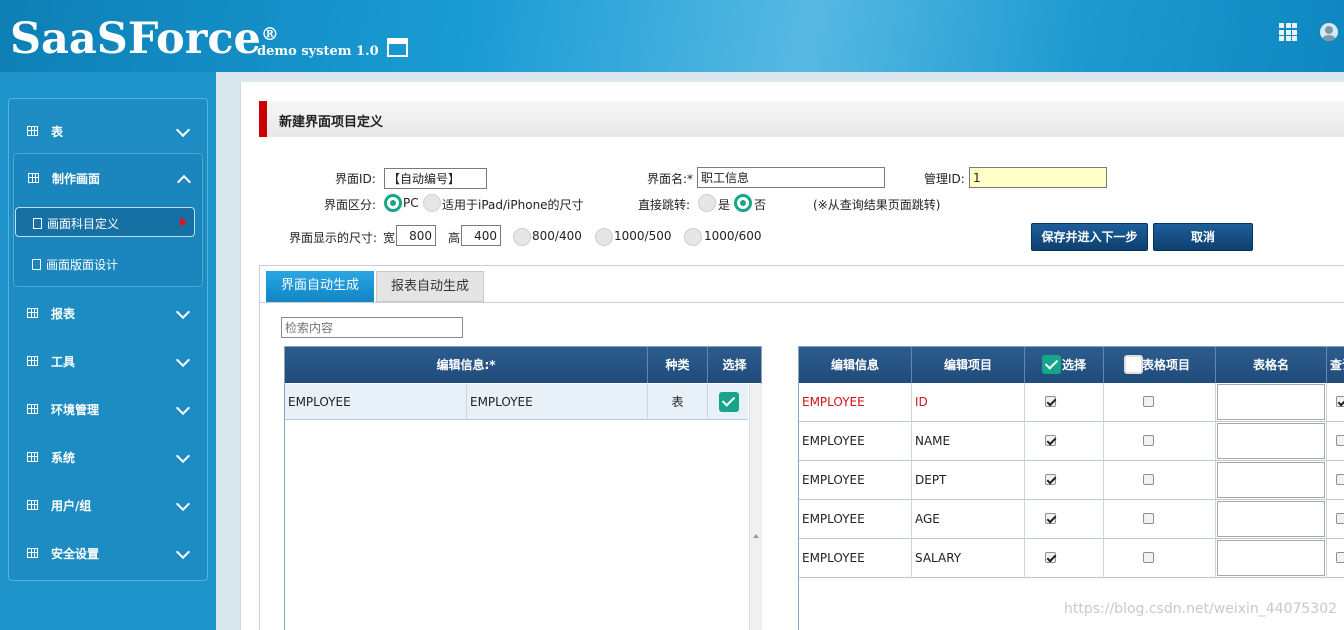 The image size is (1344, 630). What do you see at coordinates (144, 39) in the screenshot?
I see `app-logo: SaaSForce®` at bounding box center [144, 39].